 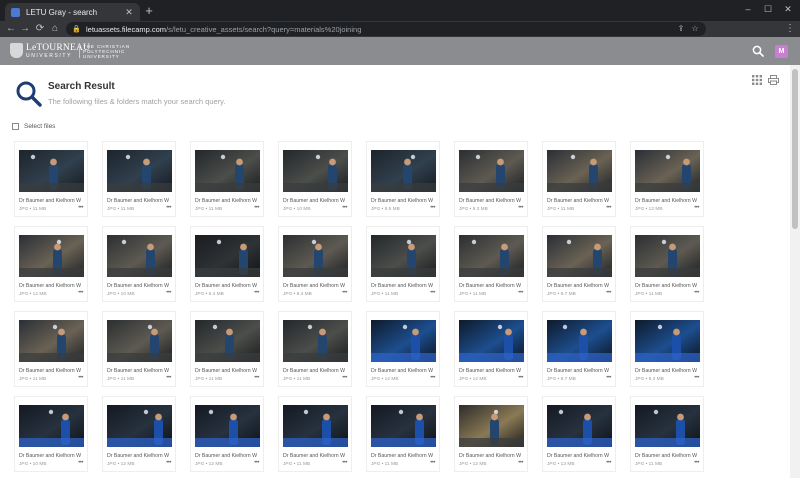 What do you see at coordinates (76, 29) in the screenshot?
I see `lock-icon: 🔒` at bounding box center [76, 29].